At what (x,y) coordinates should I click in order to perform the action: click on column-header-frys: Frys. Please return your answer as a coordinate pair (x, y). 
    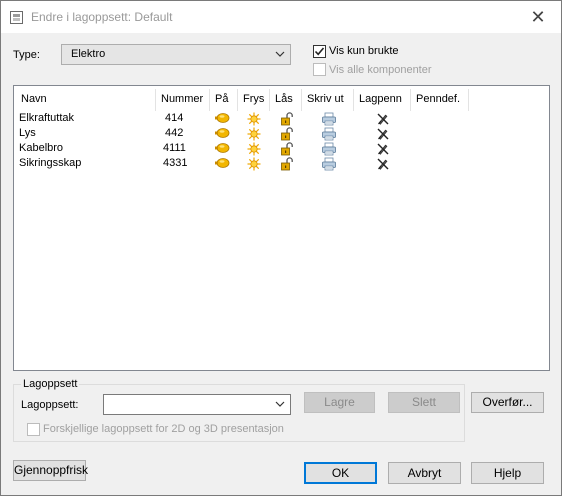
    Looking at the image, I should click on (254, 100).